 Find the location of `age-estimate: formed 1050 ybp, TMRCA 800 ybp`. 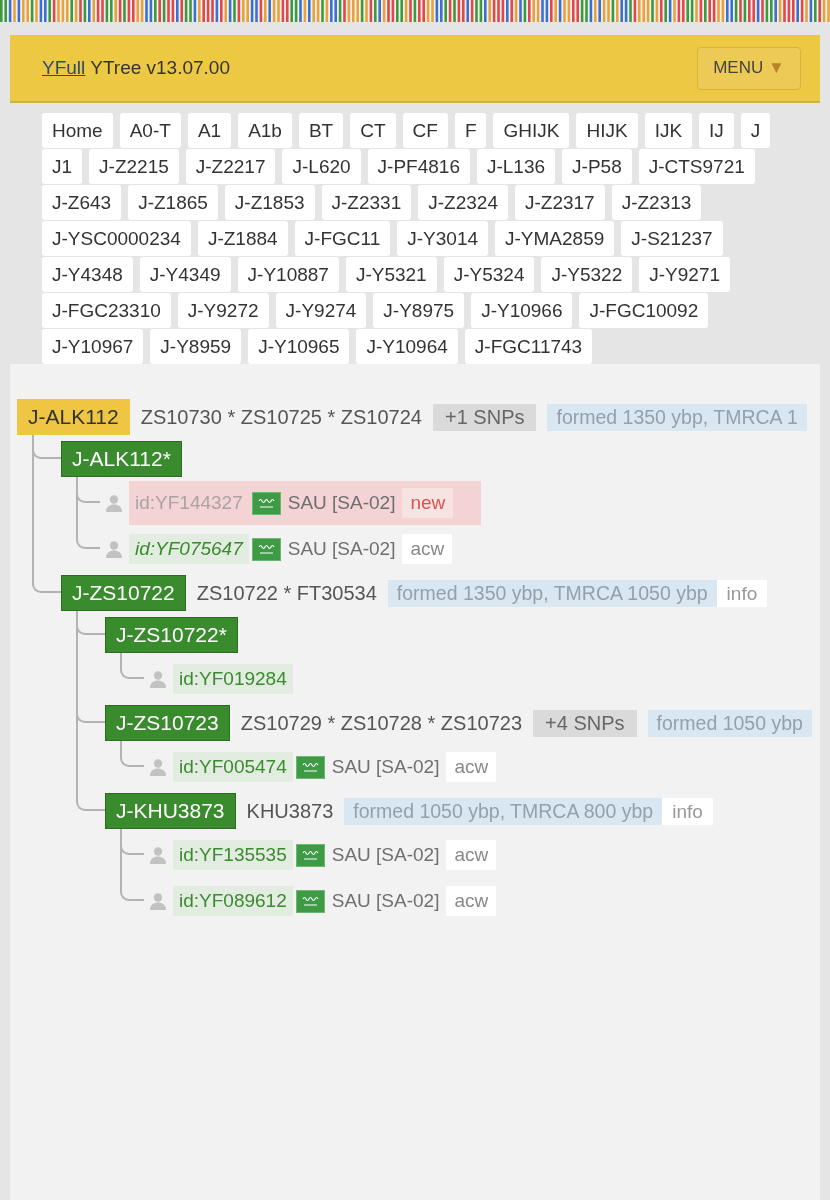

age-estimate: formed 1050 ybp, TMRCA 800 ybp is located at coordinates (503, 811).